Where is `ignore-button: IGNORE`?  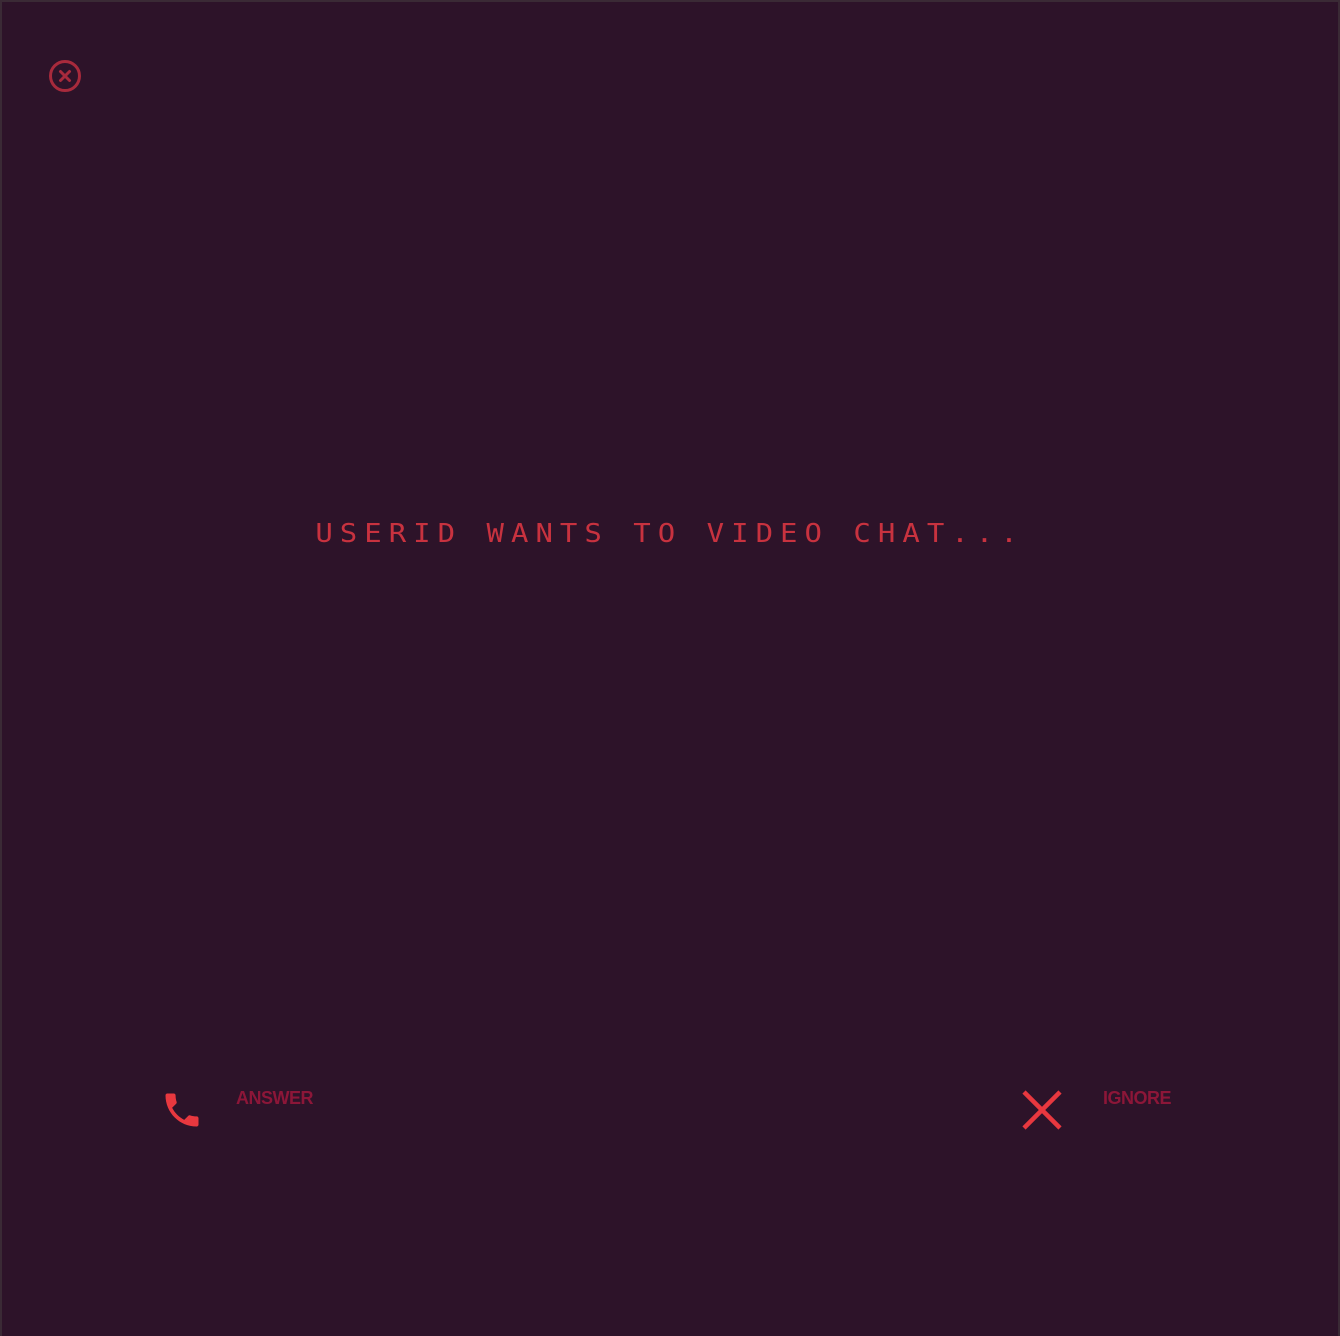 ignore-button: IGNORE is located at coordinates (1095, 1110).